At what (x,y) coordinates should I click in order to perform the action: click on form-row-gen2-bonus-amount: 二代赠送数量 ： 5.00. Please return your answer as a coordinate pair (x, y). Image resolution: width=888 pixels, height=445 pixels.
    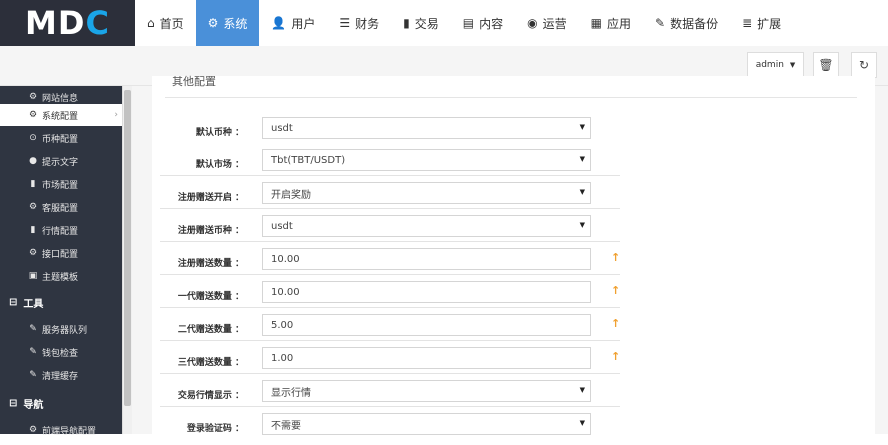
    Looking at the image, I should click on (390, 330).